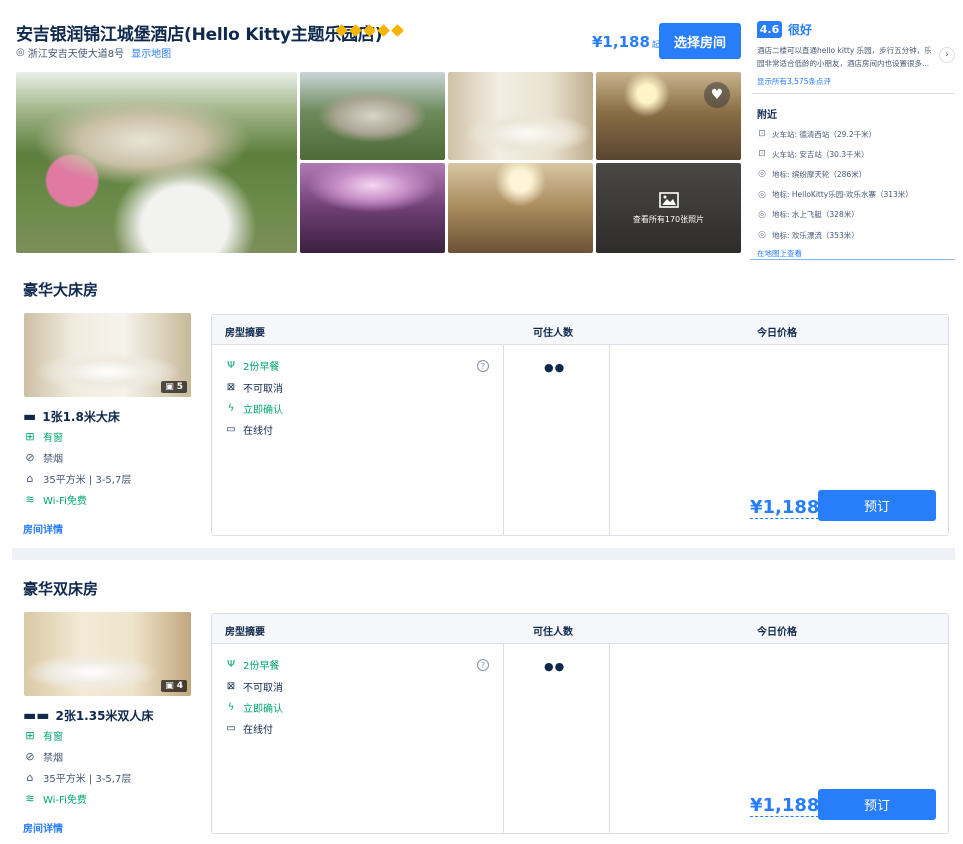  Describe the element at coordinates (700, 41) in the screenshot. I see `select-room-button: 选择房间` at that location.